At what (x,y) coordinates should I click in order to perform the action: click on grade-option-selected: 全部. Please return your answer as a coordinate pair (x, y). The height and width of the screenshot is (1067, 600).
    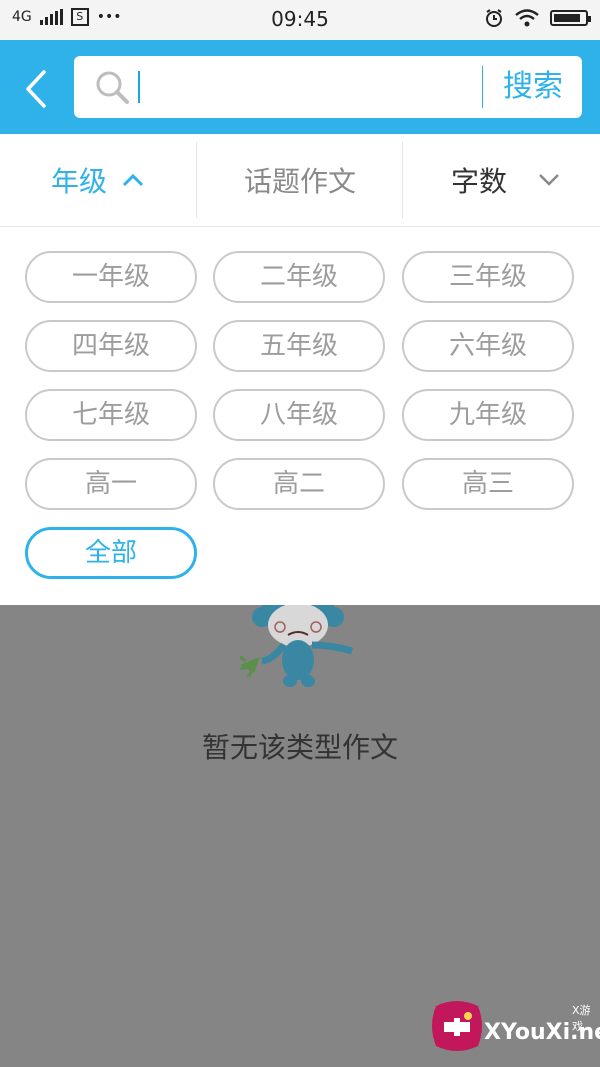
    Looking at the image, I should click on (111, 553).